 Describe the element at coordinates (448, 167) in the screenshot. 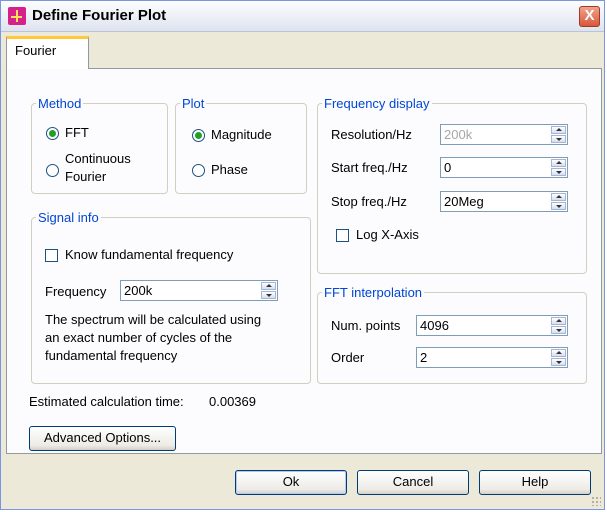

I see `start-freq-value: 0` at that location.